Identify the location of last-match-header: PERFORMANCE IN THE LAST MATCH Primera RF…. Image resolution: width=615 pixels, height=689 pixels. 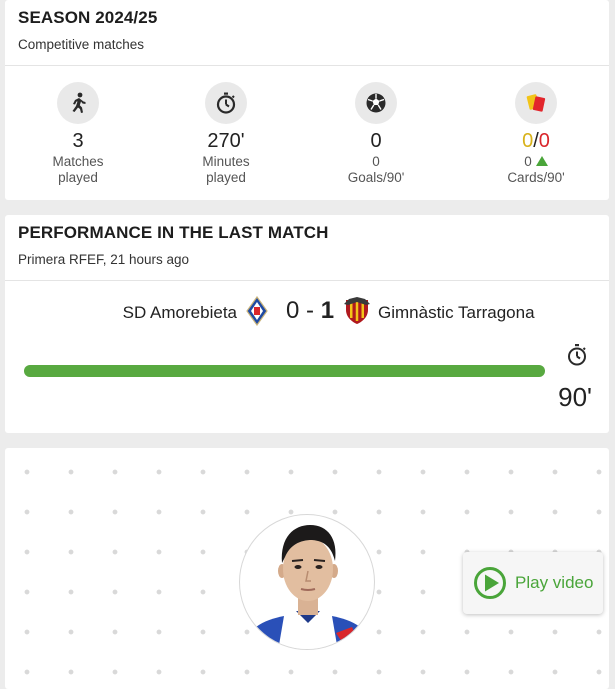
(307, 248).